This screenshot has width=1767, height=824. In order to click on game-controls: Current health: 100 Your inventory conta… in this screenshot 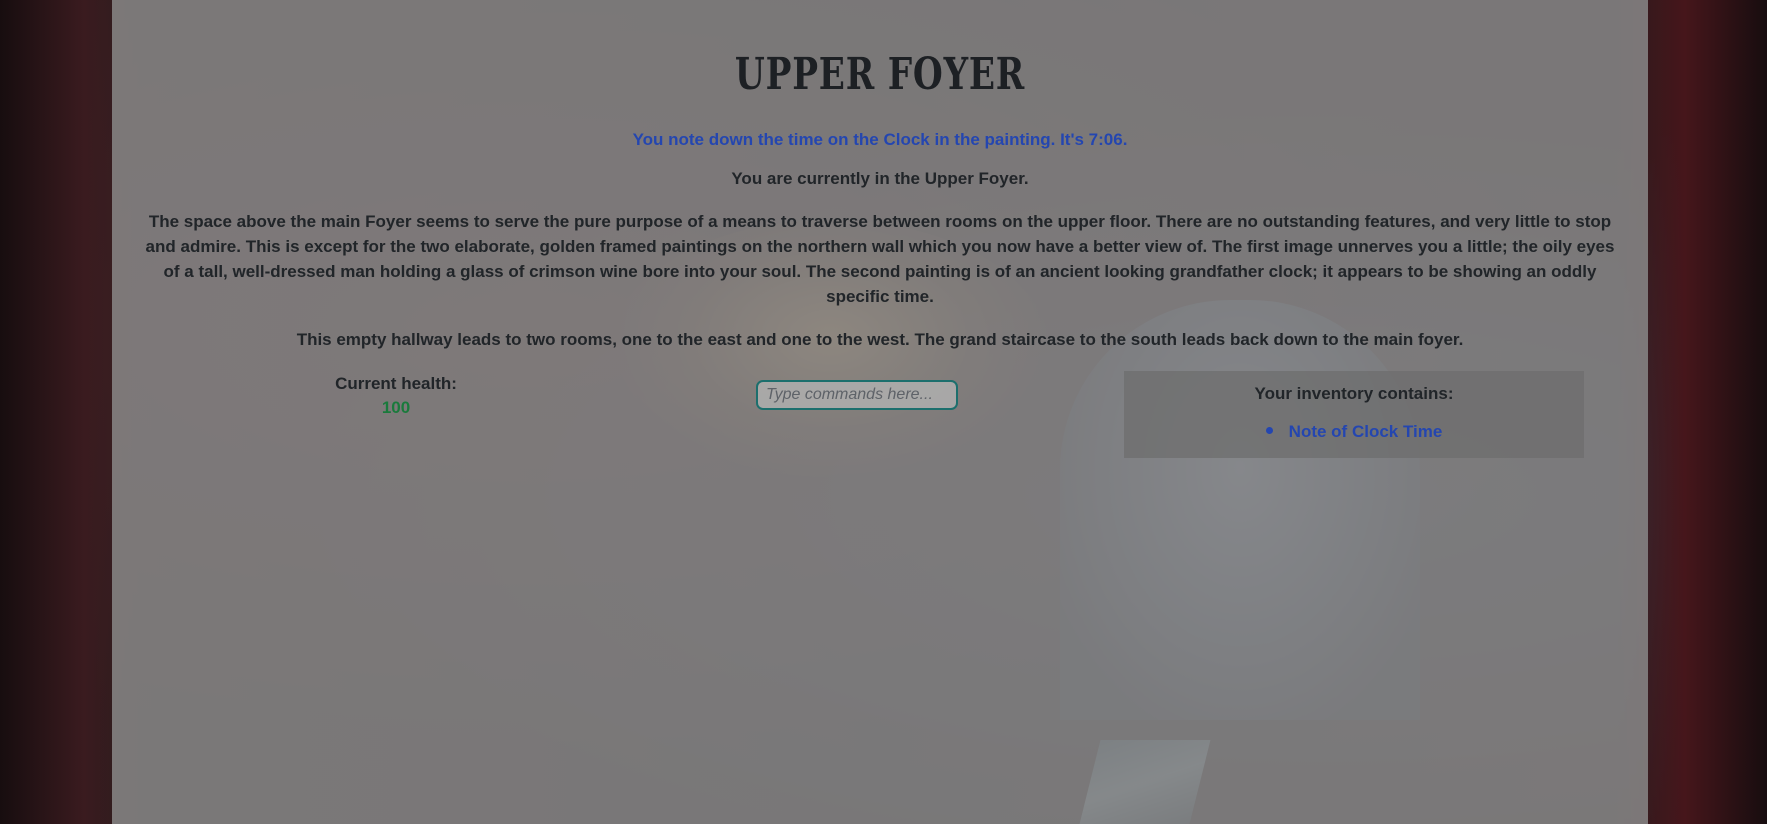, I will do `click(880, 420)`.